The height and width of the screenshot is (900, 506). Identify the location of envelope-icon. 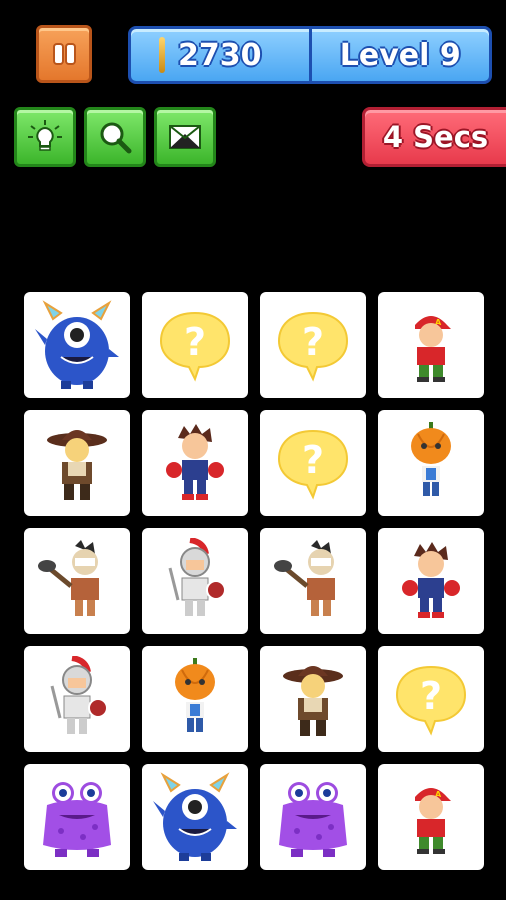
(185, 137).